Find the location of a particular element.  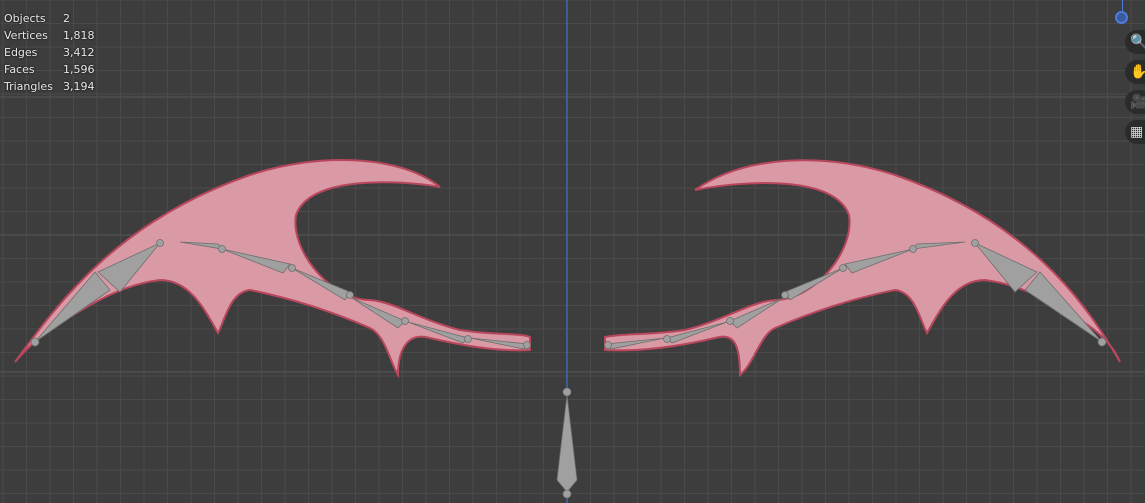

navigation-gizmo: 🔍 ✋ 🎥 ▦ is located at coordinates (1125, 75).